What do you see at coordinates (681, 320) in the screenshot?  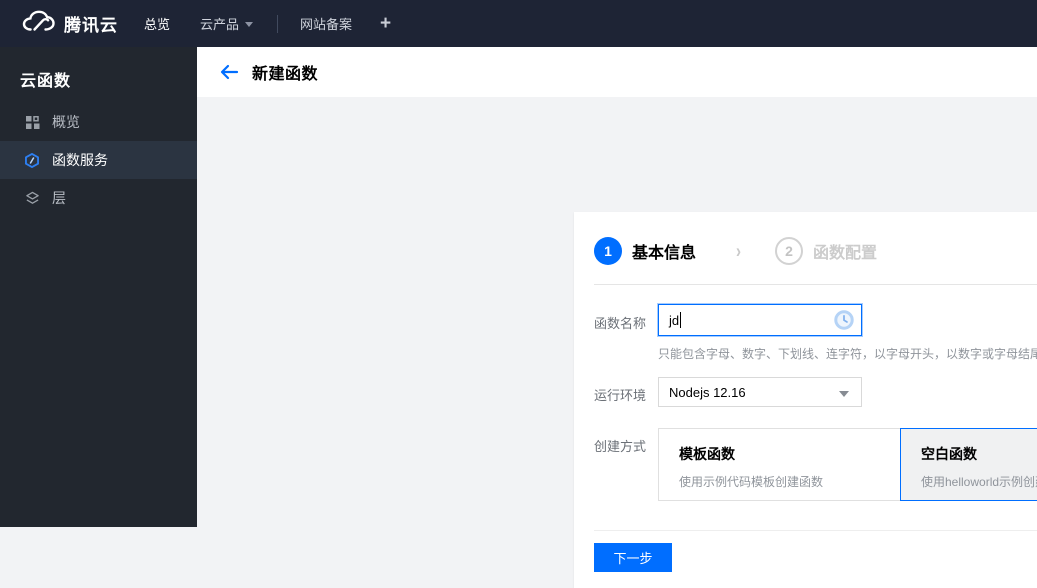 I see `text-cursor` at bounding box center [681, 320].